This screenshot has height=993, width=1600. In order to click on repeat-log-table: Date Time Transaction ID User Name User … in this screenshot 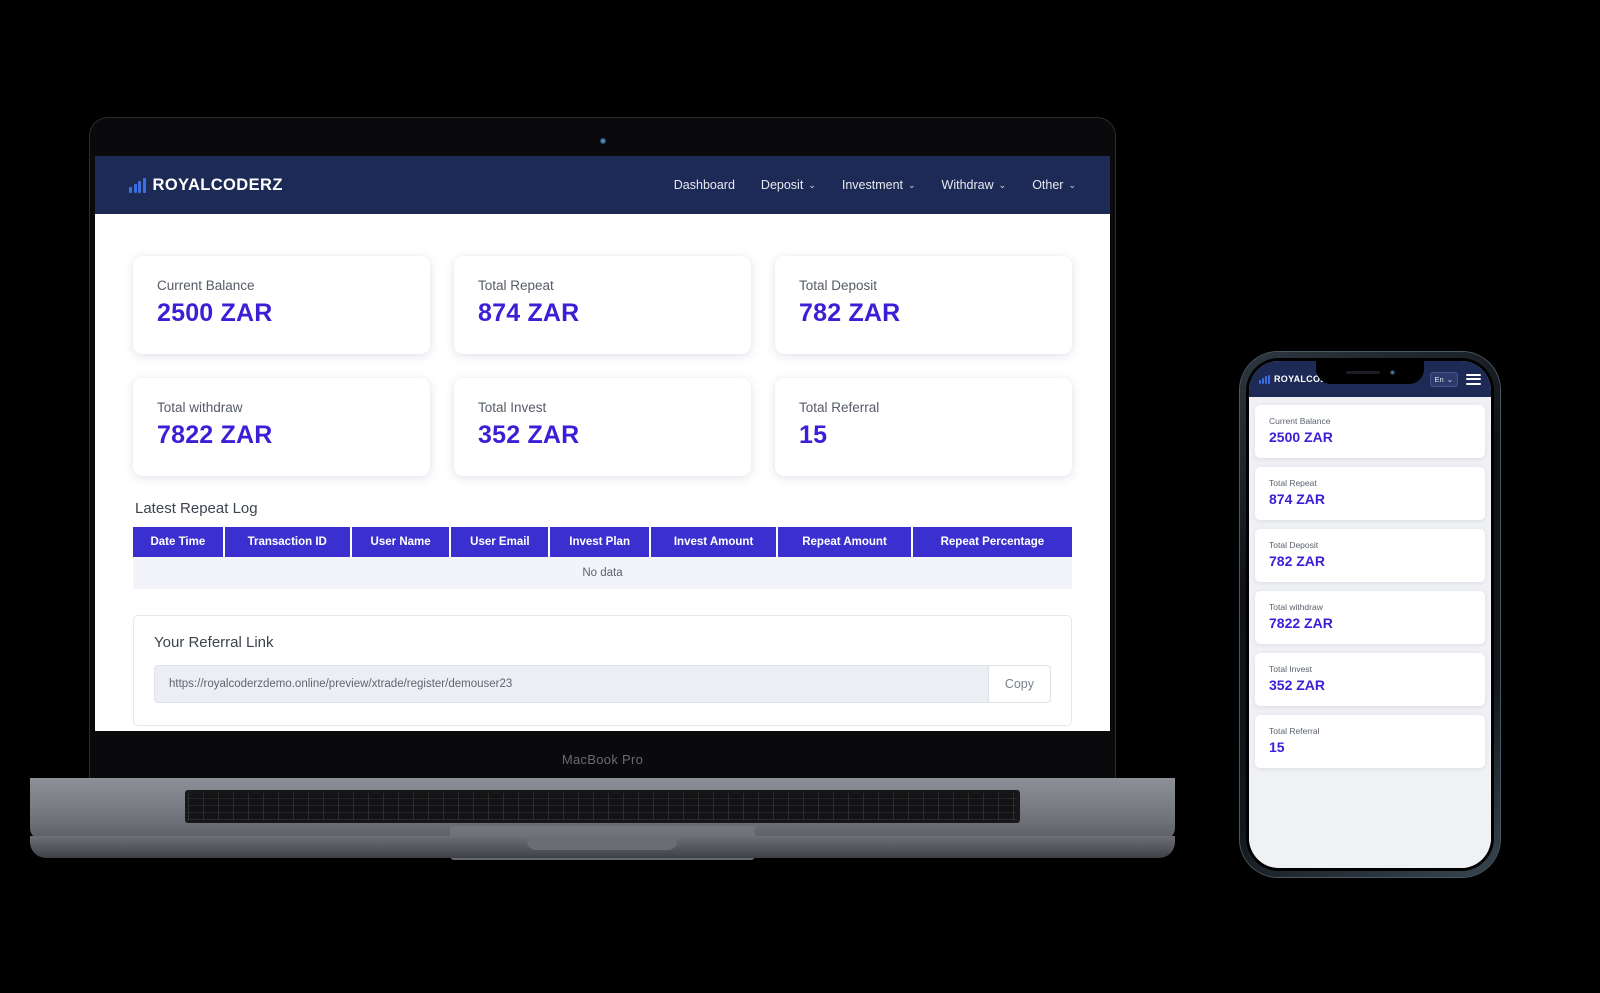, I will do `click(602, 558)`.